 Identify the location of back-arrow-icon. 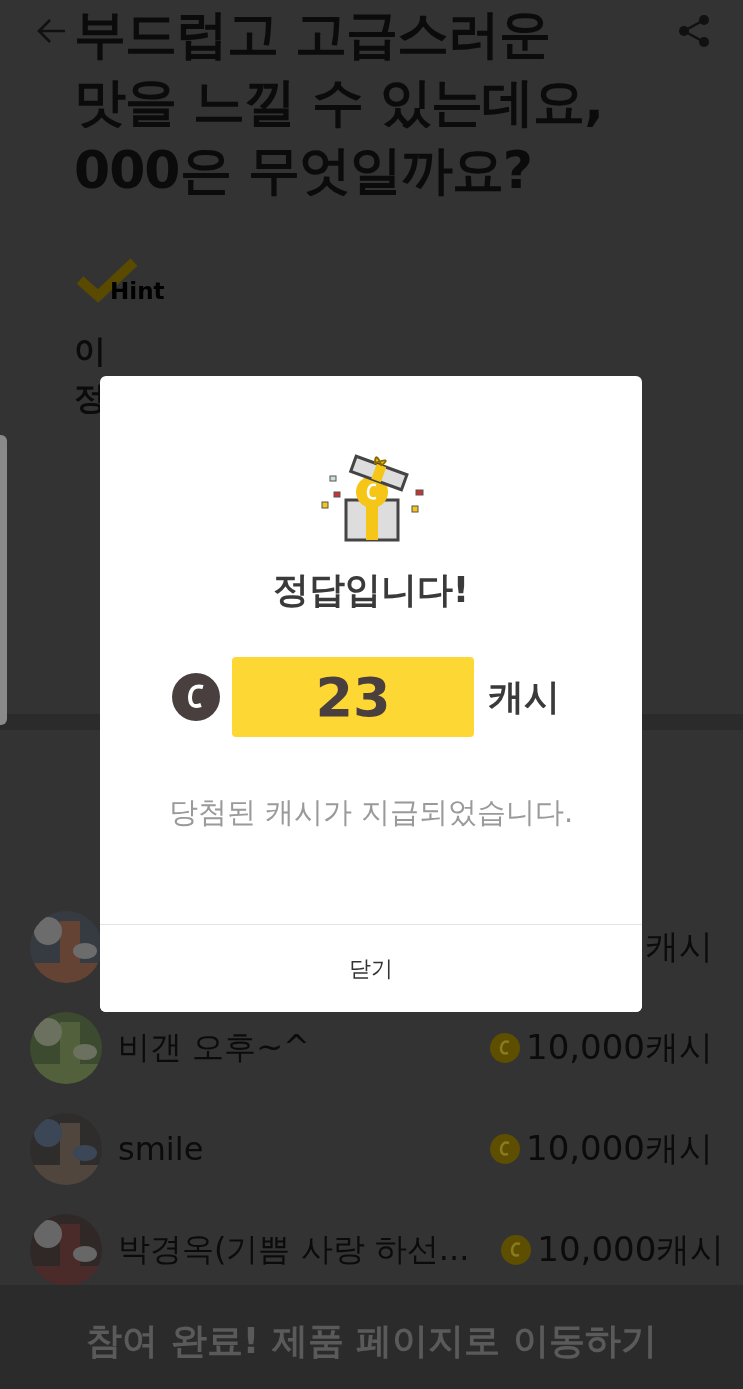
(51, 31).